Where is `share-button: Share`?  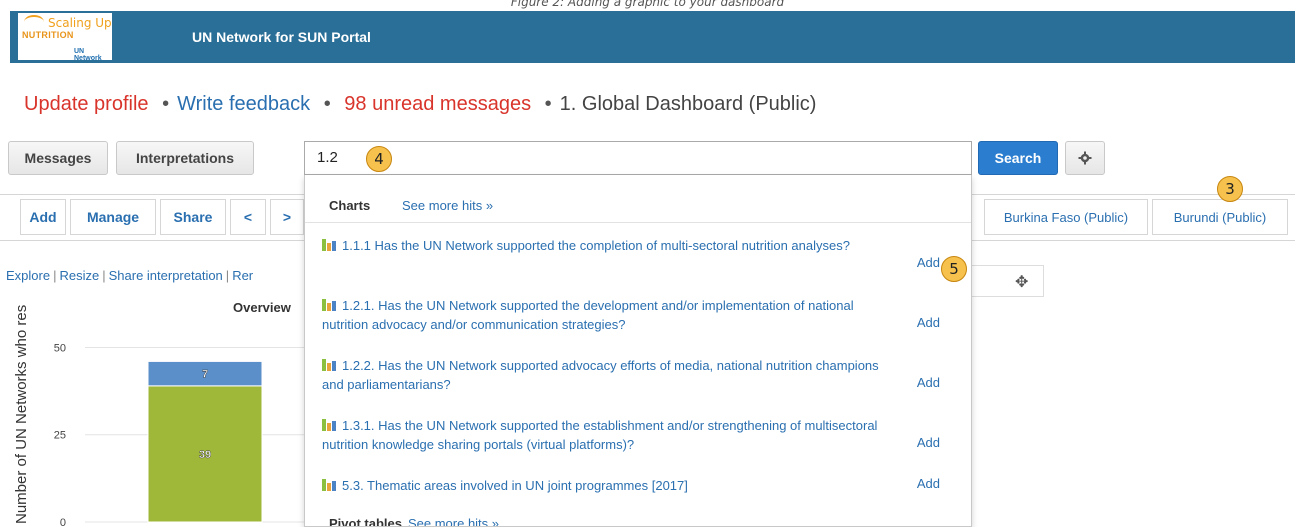 share-button: Share is located at coordinates (193, 217).